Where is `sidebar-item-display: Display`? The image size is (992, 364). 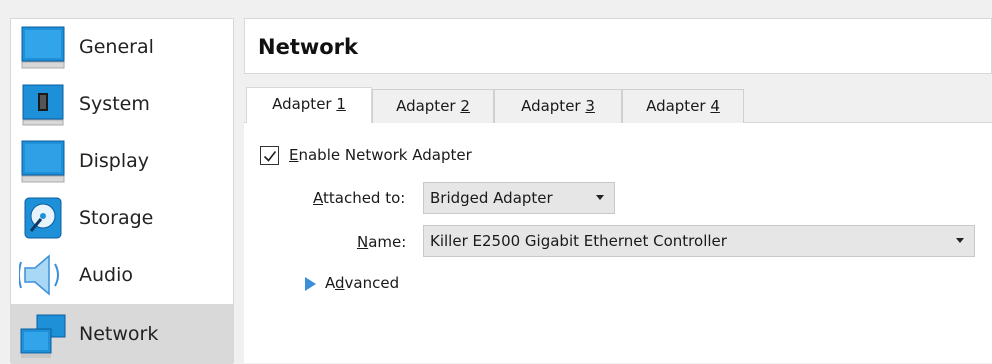 sidebar-item-display: Display is located at coordinates (122, 161).